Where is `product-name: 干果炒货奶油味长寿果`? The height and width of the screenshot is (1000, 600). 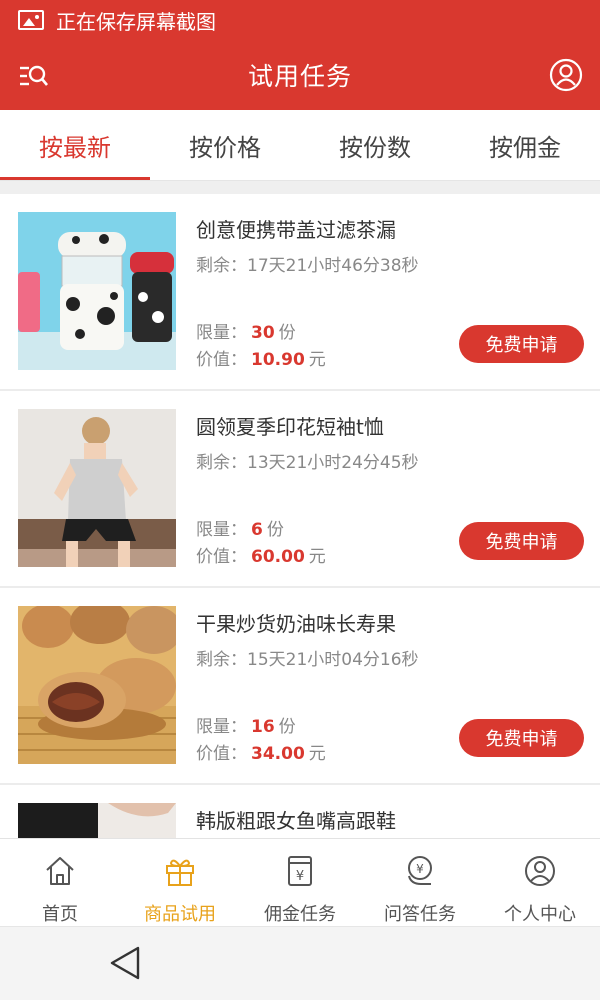
product-name: 干果炒货奶油味长寿果 is located at coordinates (296, 622).